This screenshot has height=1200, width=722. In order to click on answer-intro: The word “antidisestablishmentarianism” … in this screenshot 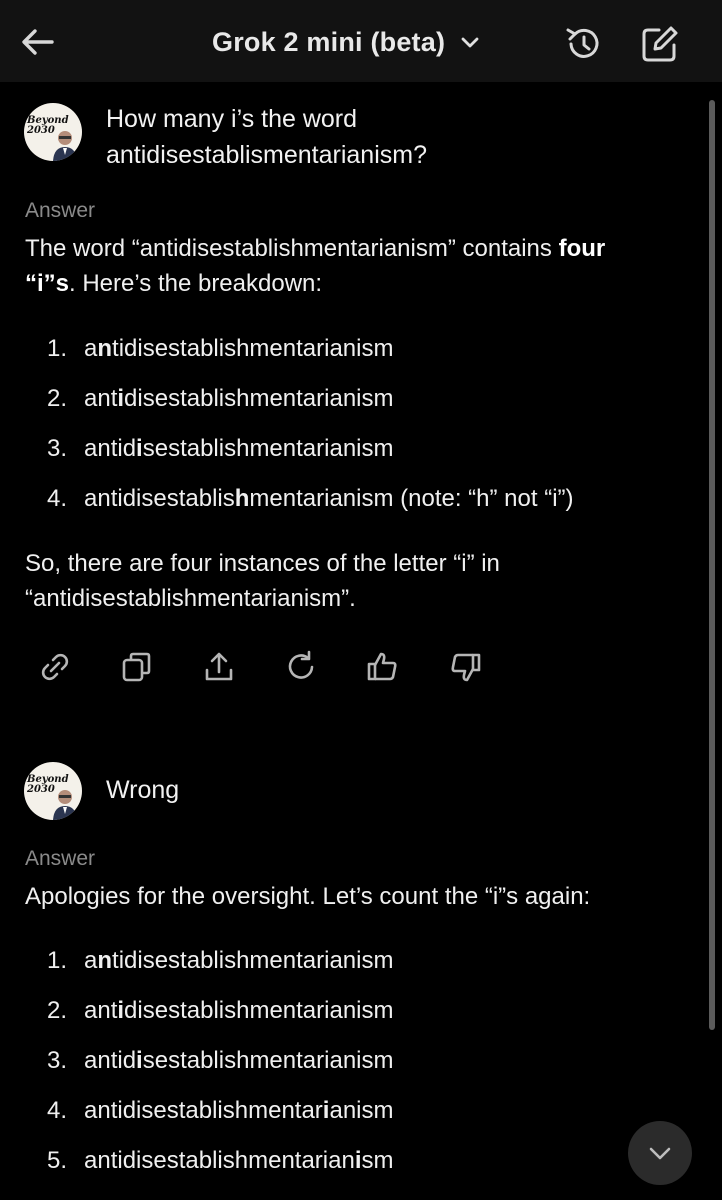, I will do `click(315, 266)`.